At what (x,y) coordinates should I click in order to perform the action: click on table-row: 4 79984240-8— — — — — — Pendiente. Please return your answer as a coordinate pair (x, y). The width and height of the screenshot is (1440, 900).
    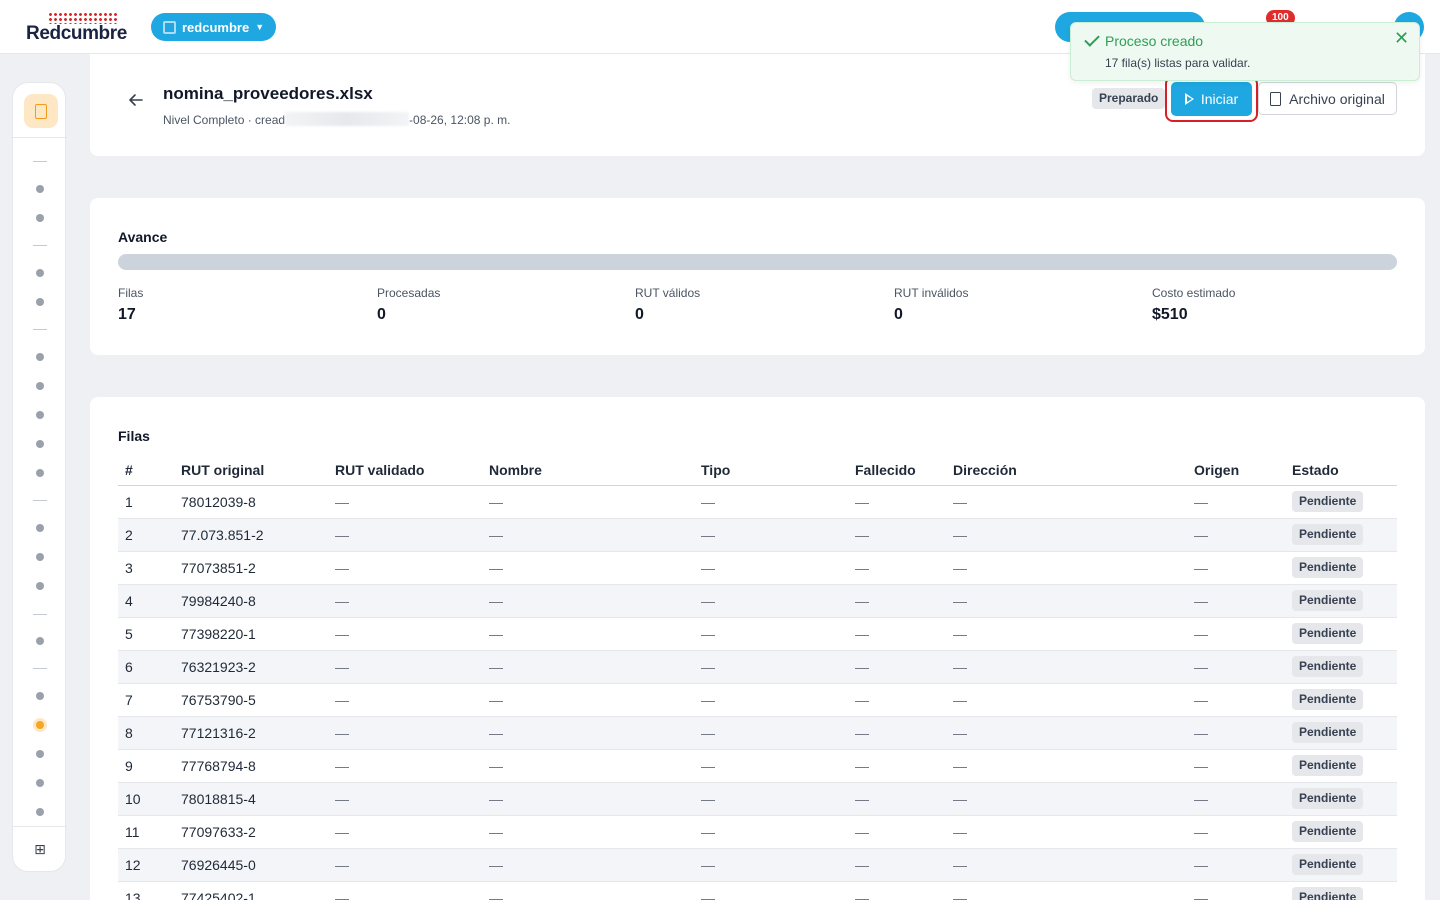
    Looking at the image, I should click on (757, 601).